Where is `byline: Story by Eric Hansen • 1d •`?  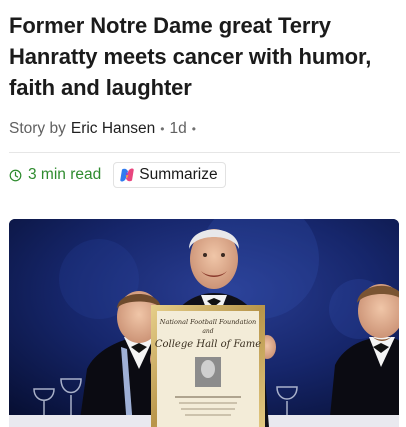
byline: Story by Eric Hansen • 1d • is located at coordinates (105, 129).